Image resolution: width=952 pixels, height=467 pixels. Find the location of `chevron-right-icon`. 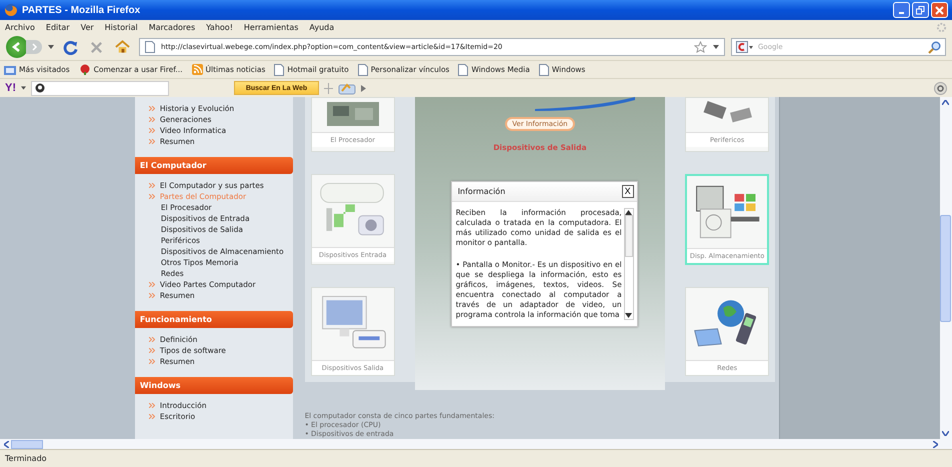

chevron-right-icon is located at coordinates (363, 88).